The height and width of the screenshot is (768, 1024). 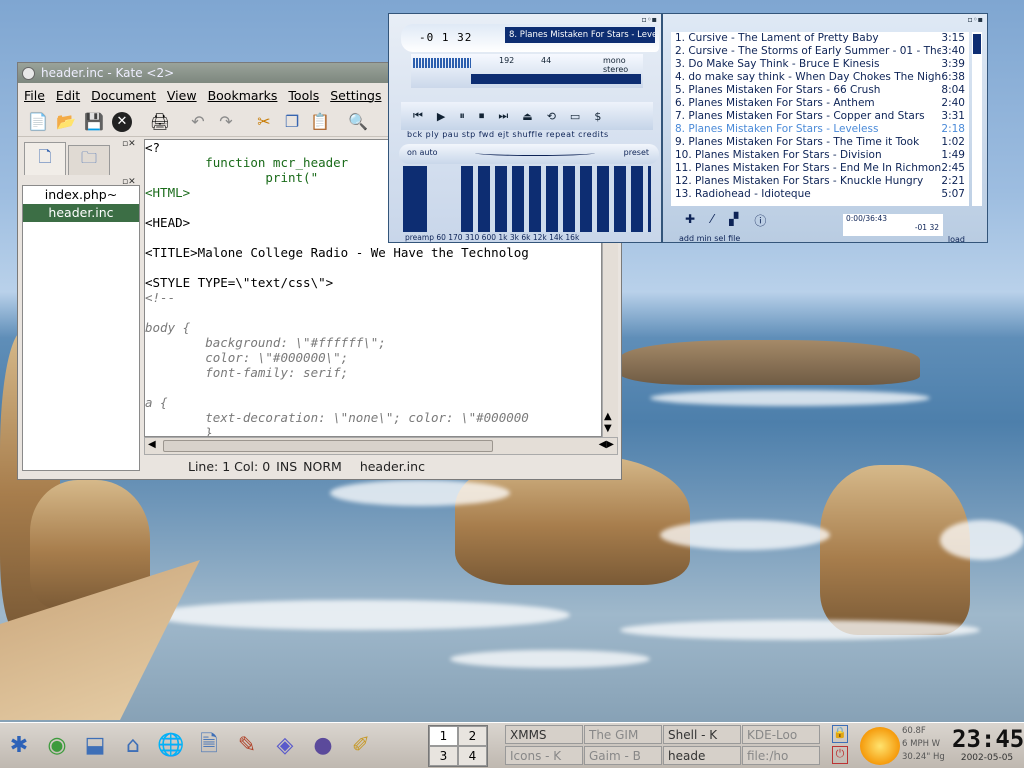 I want to click on eject-icon: ⏏, so click(x=527, y=116).